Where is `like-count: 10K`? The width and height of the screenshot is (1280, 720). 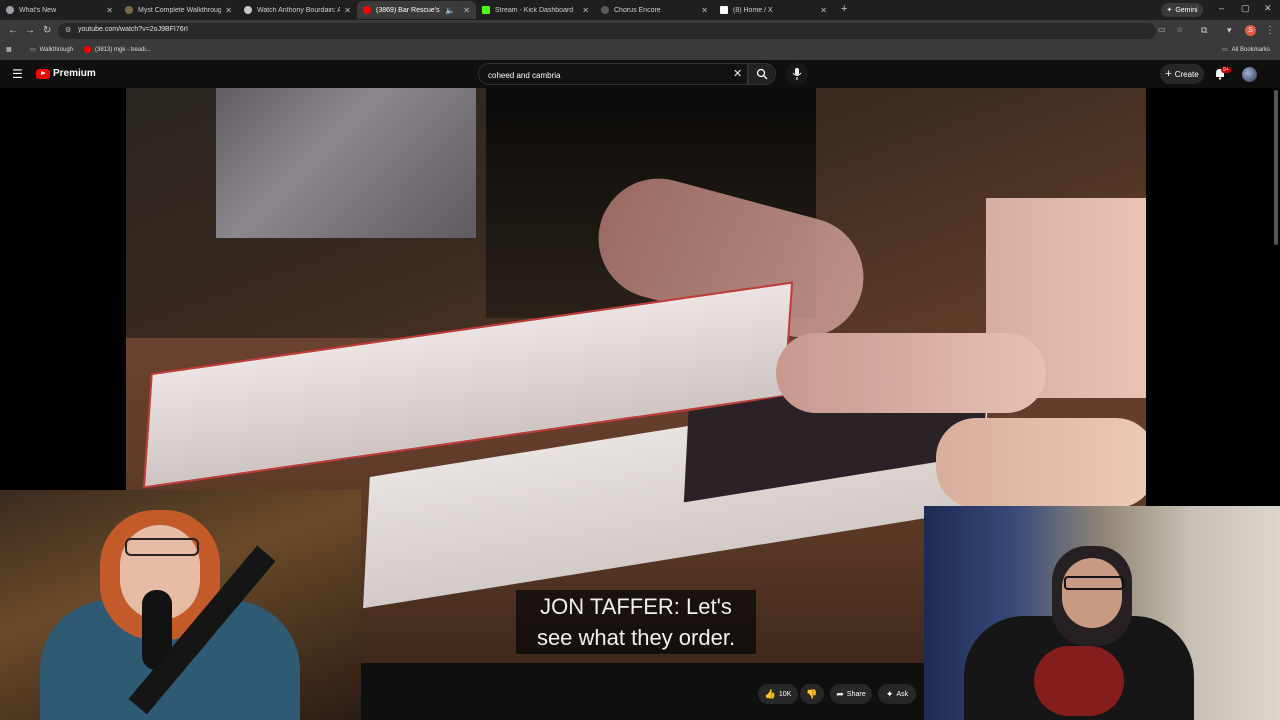
like-count: 10K is located at coordinates (785, 694).